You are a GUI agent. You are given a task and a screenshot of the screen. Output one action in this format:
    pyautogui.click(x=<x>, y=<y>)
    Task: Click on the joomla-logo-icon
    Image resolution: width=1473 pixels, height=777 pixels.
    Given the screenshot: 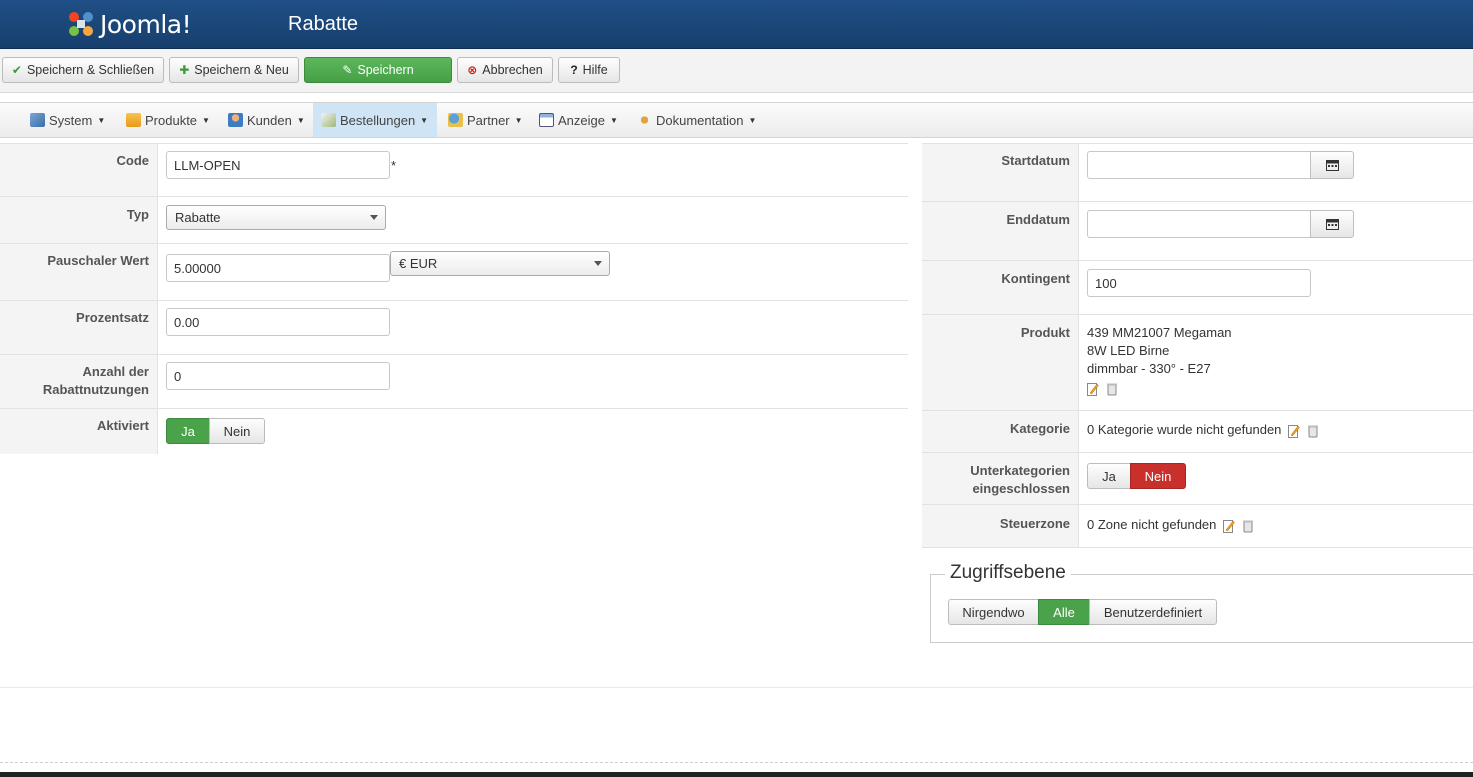 What is the action you would take?
    pyautogui.click(x=81, y=24)
    